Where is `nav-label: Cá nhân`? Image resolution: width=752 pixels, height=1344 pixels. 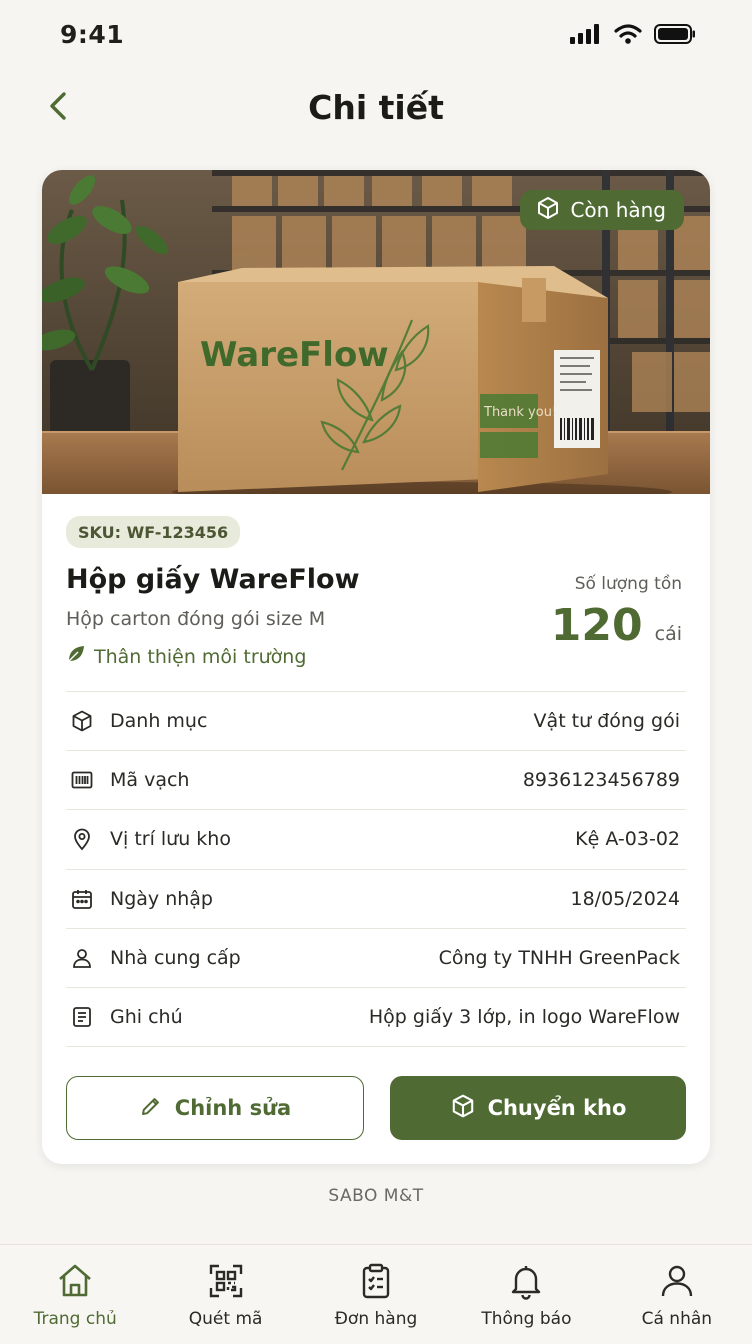
nav-label: Cá nhân is located at coordinates (677, 1319).